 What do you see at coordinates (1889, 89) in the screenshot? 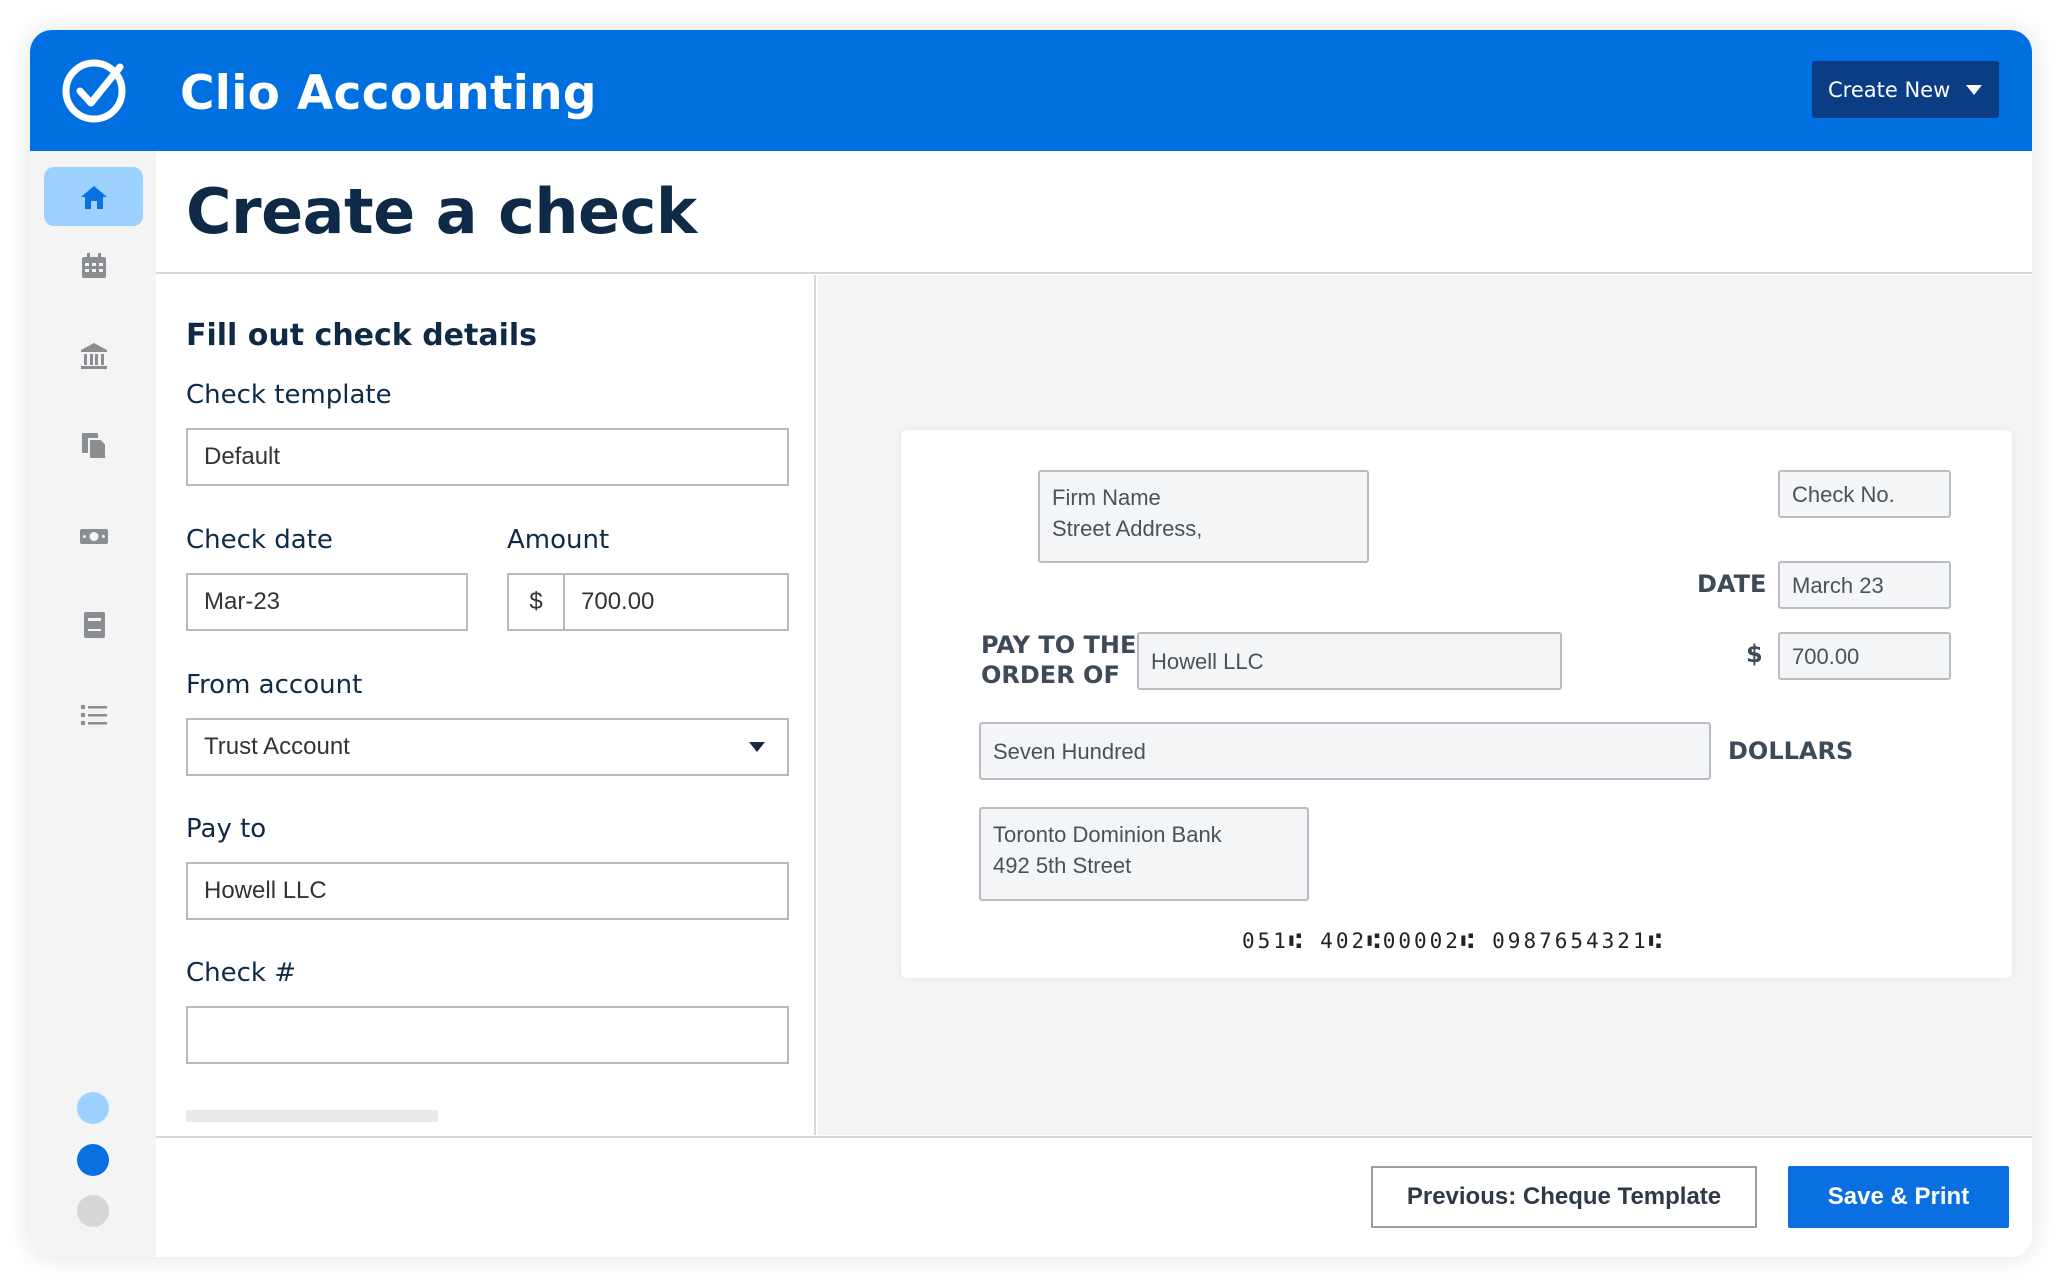
I see `create-new-label: Create New` at bounding box center [1889, 89].